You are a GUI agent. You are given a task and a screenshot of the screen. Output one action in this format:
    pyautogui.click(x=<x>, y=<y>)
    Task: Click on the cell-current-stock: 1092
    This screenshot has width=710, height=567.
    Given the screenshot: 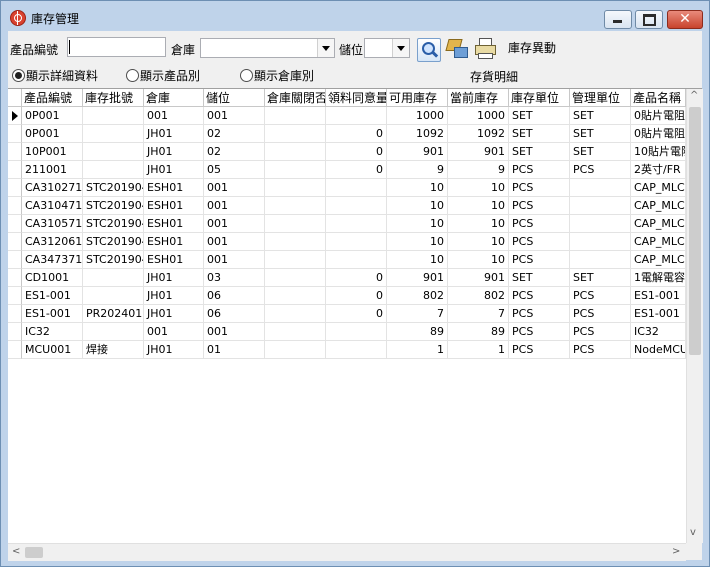 What is the action you would take?
    pyautogui.click(x=478, y=134)
    